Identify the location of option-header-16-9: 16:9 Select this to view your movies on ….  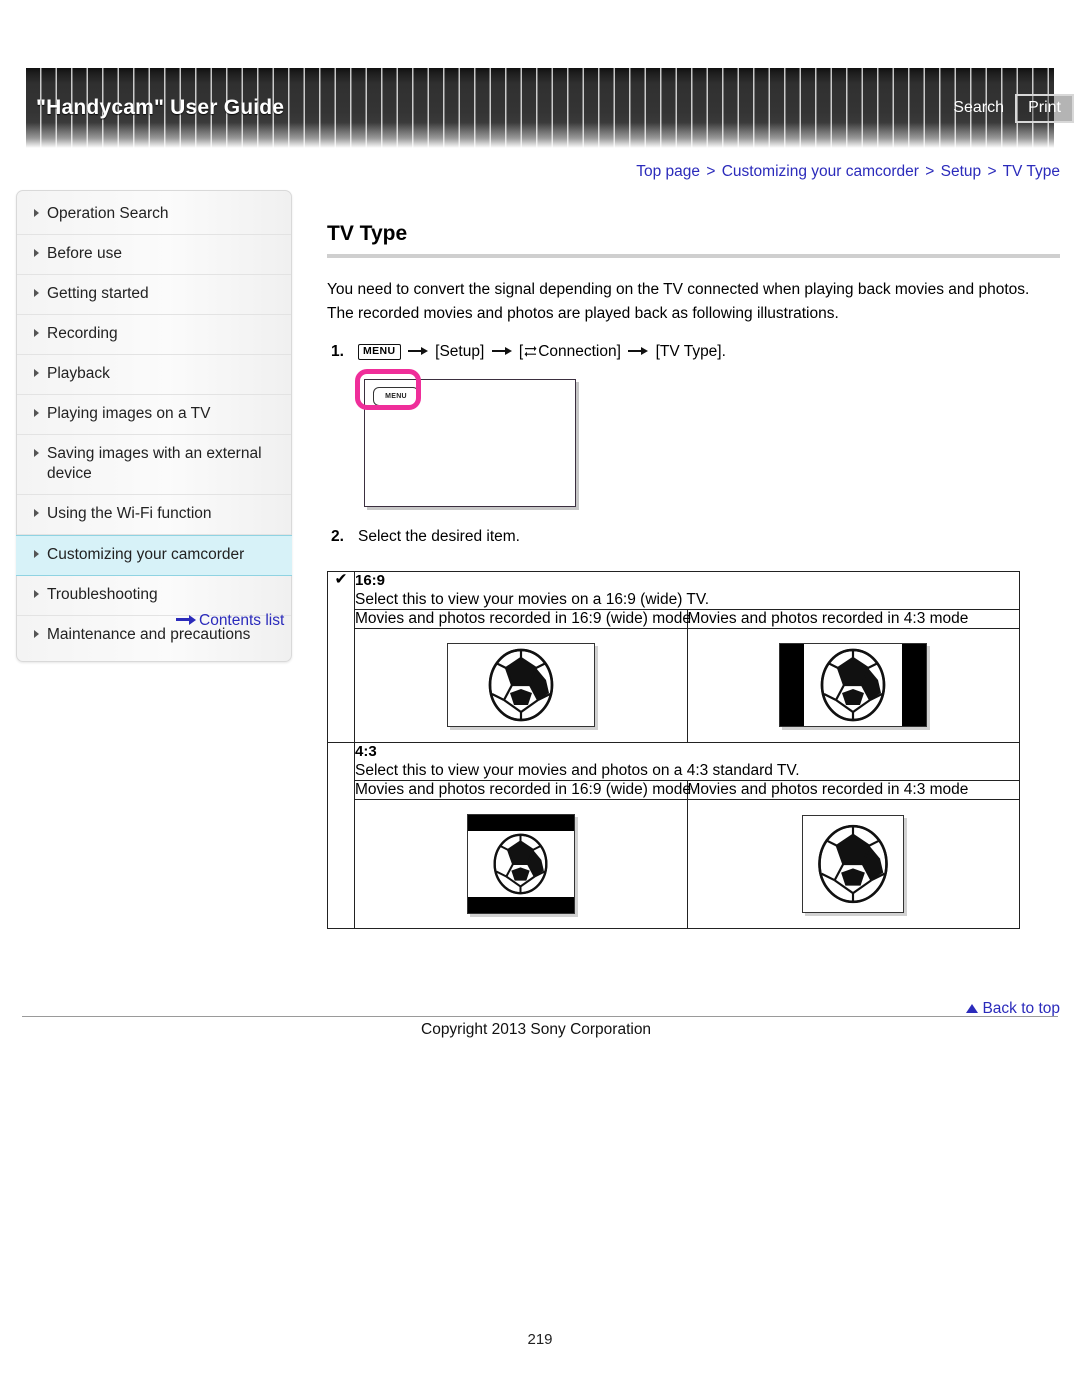
(687, 590).